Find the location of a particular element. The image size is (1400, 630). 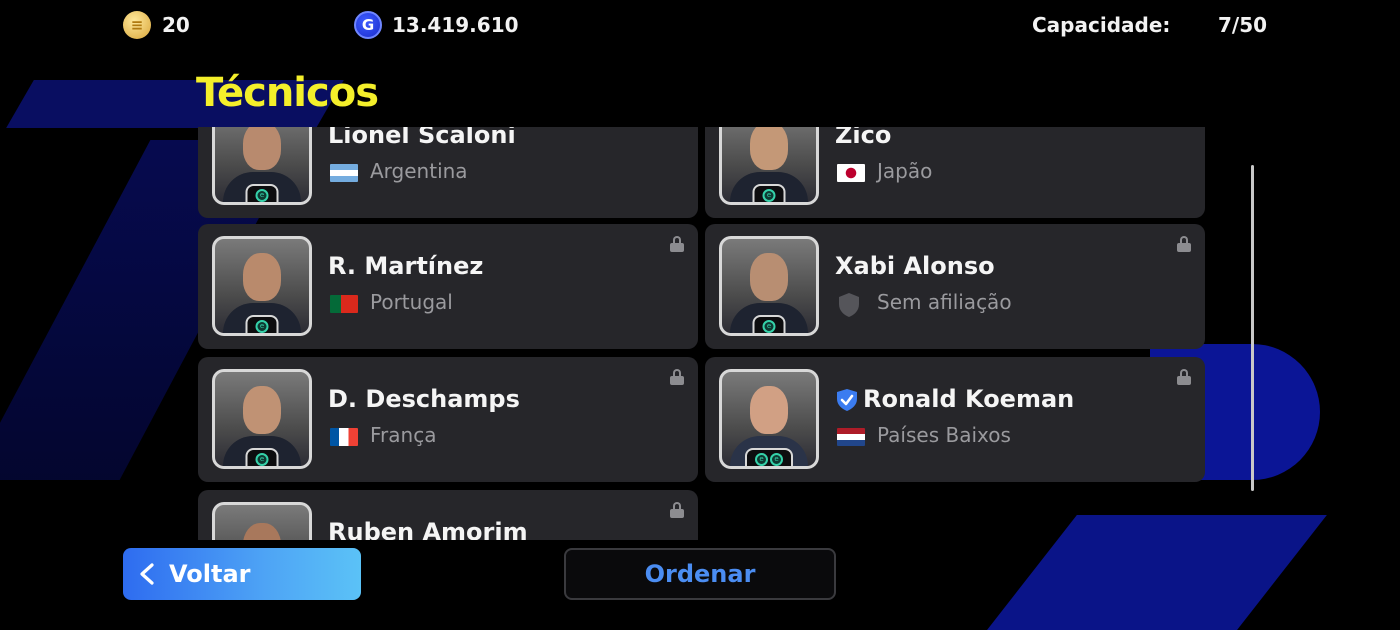

manager-name: Lionel Scaloni is located at coordinates (422, 138).